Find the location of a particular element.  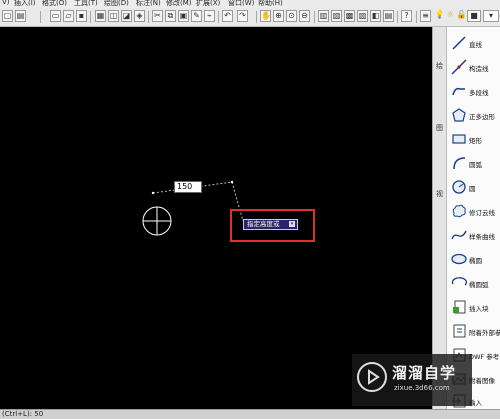

print-icon: ▦ is located at coordinates (100, 16).